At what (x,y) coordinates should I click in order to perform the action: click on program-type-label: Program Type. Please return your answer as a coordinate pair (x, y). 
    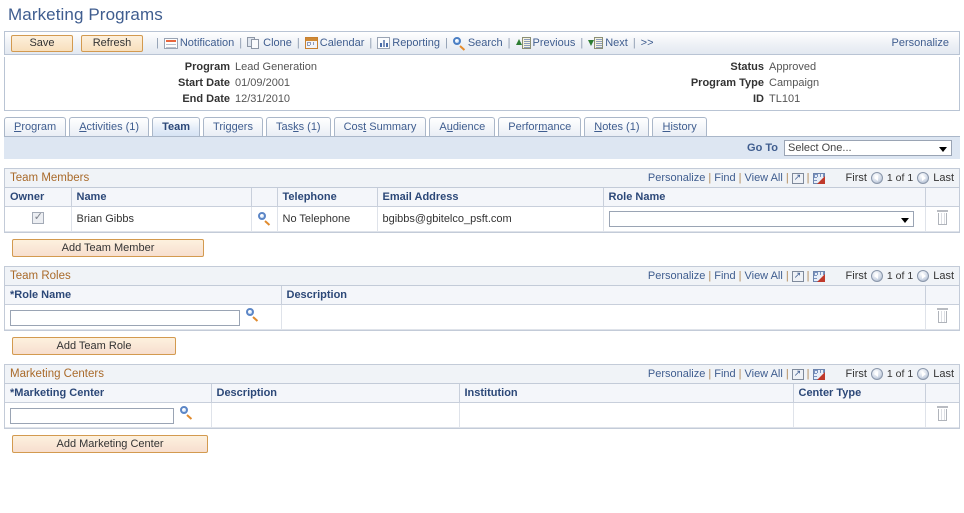
    Looking at the image, I should click on (727, 83).